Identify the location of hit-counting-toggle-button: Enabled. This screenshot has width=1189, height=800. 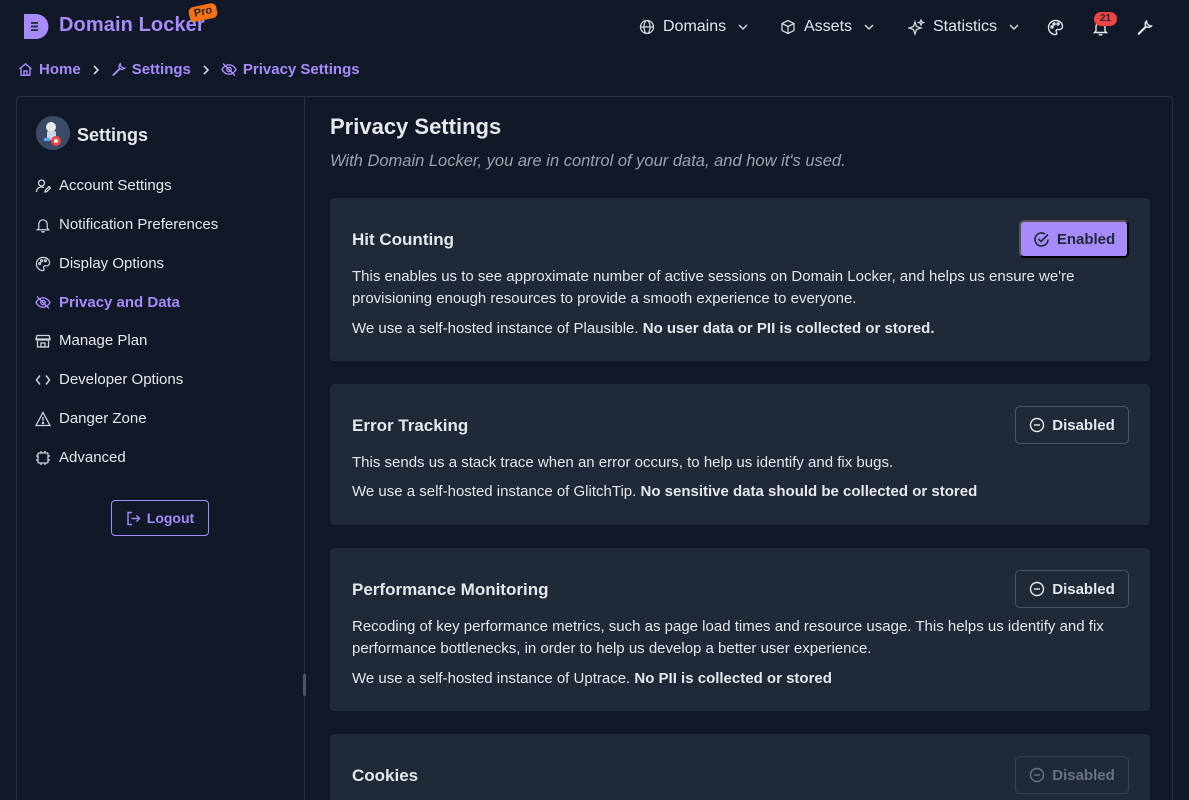
(1074, 239).